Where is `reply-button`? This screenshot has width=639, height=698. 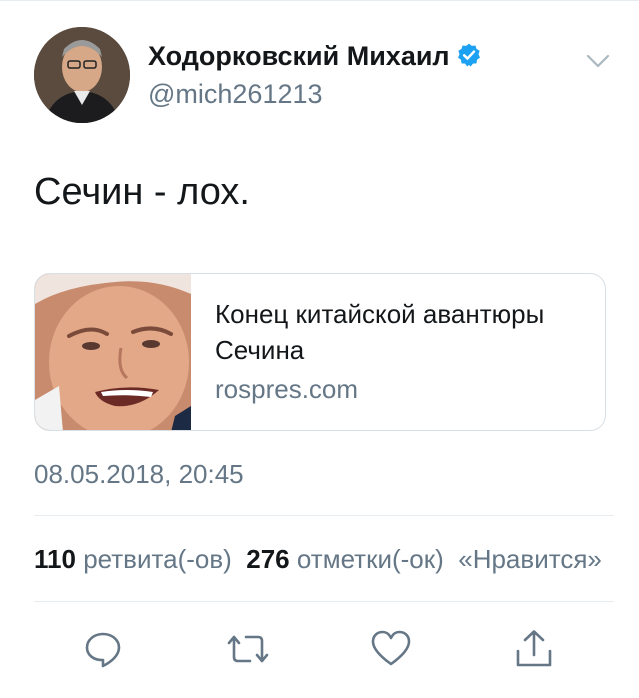
reply-button is located at coordinates (103, 649).